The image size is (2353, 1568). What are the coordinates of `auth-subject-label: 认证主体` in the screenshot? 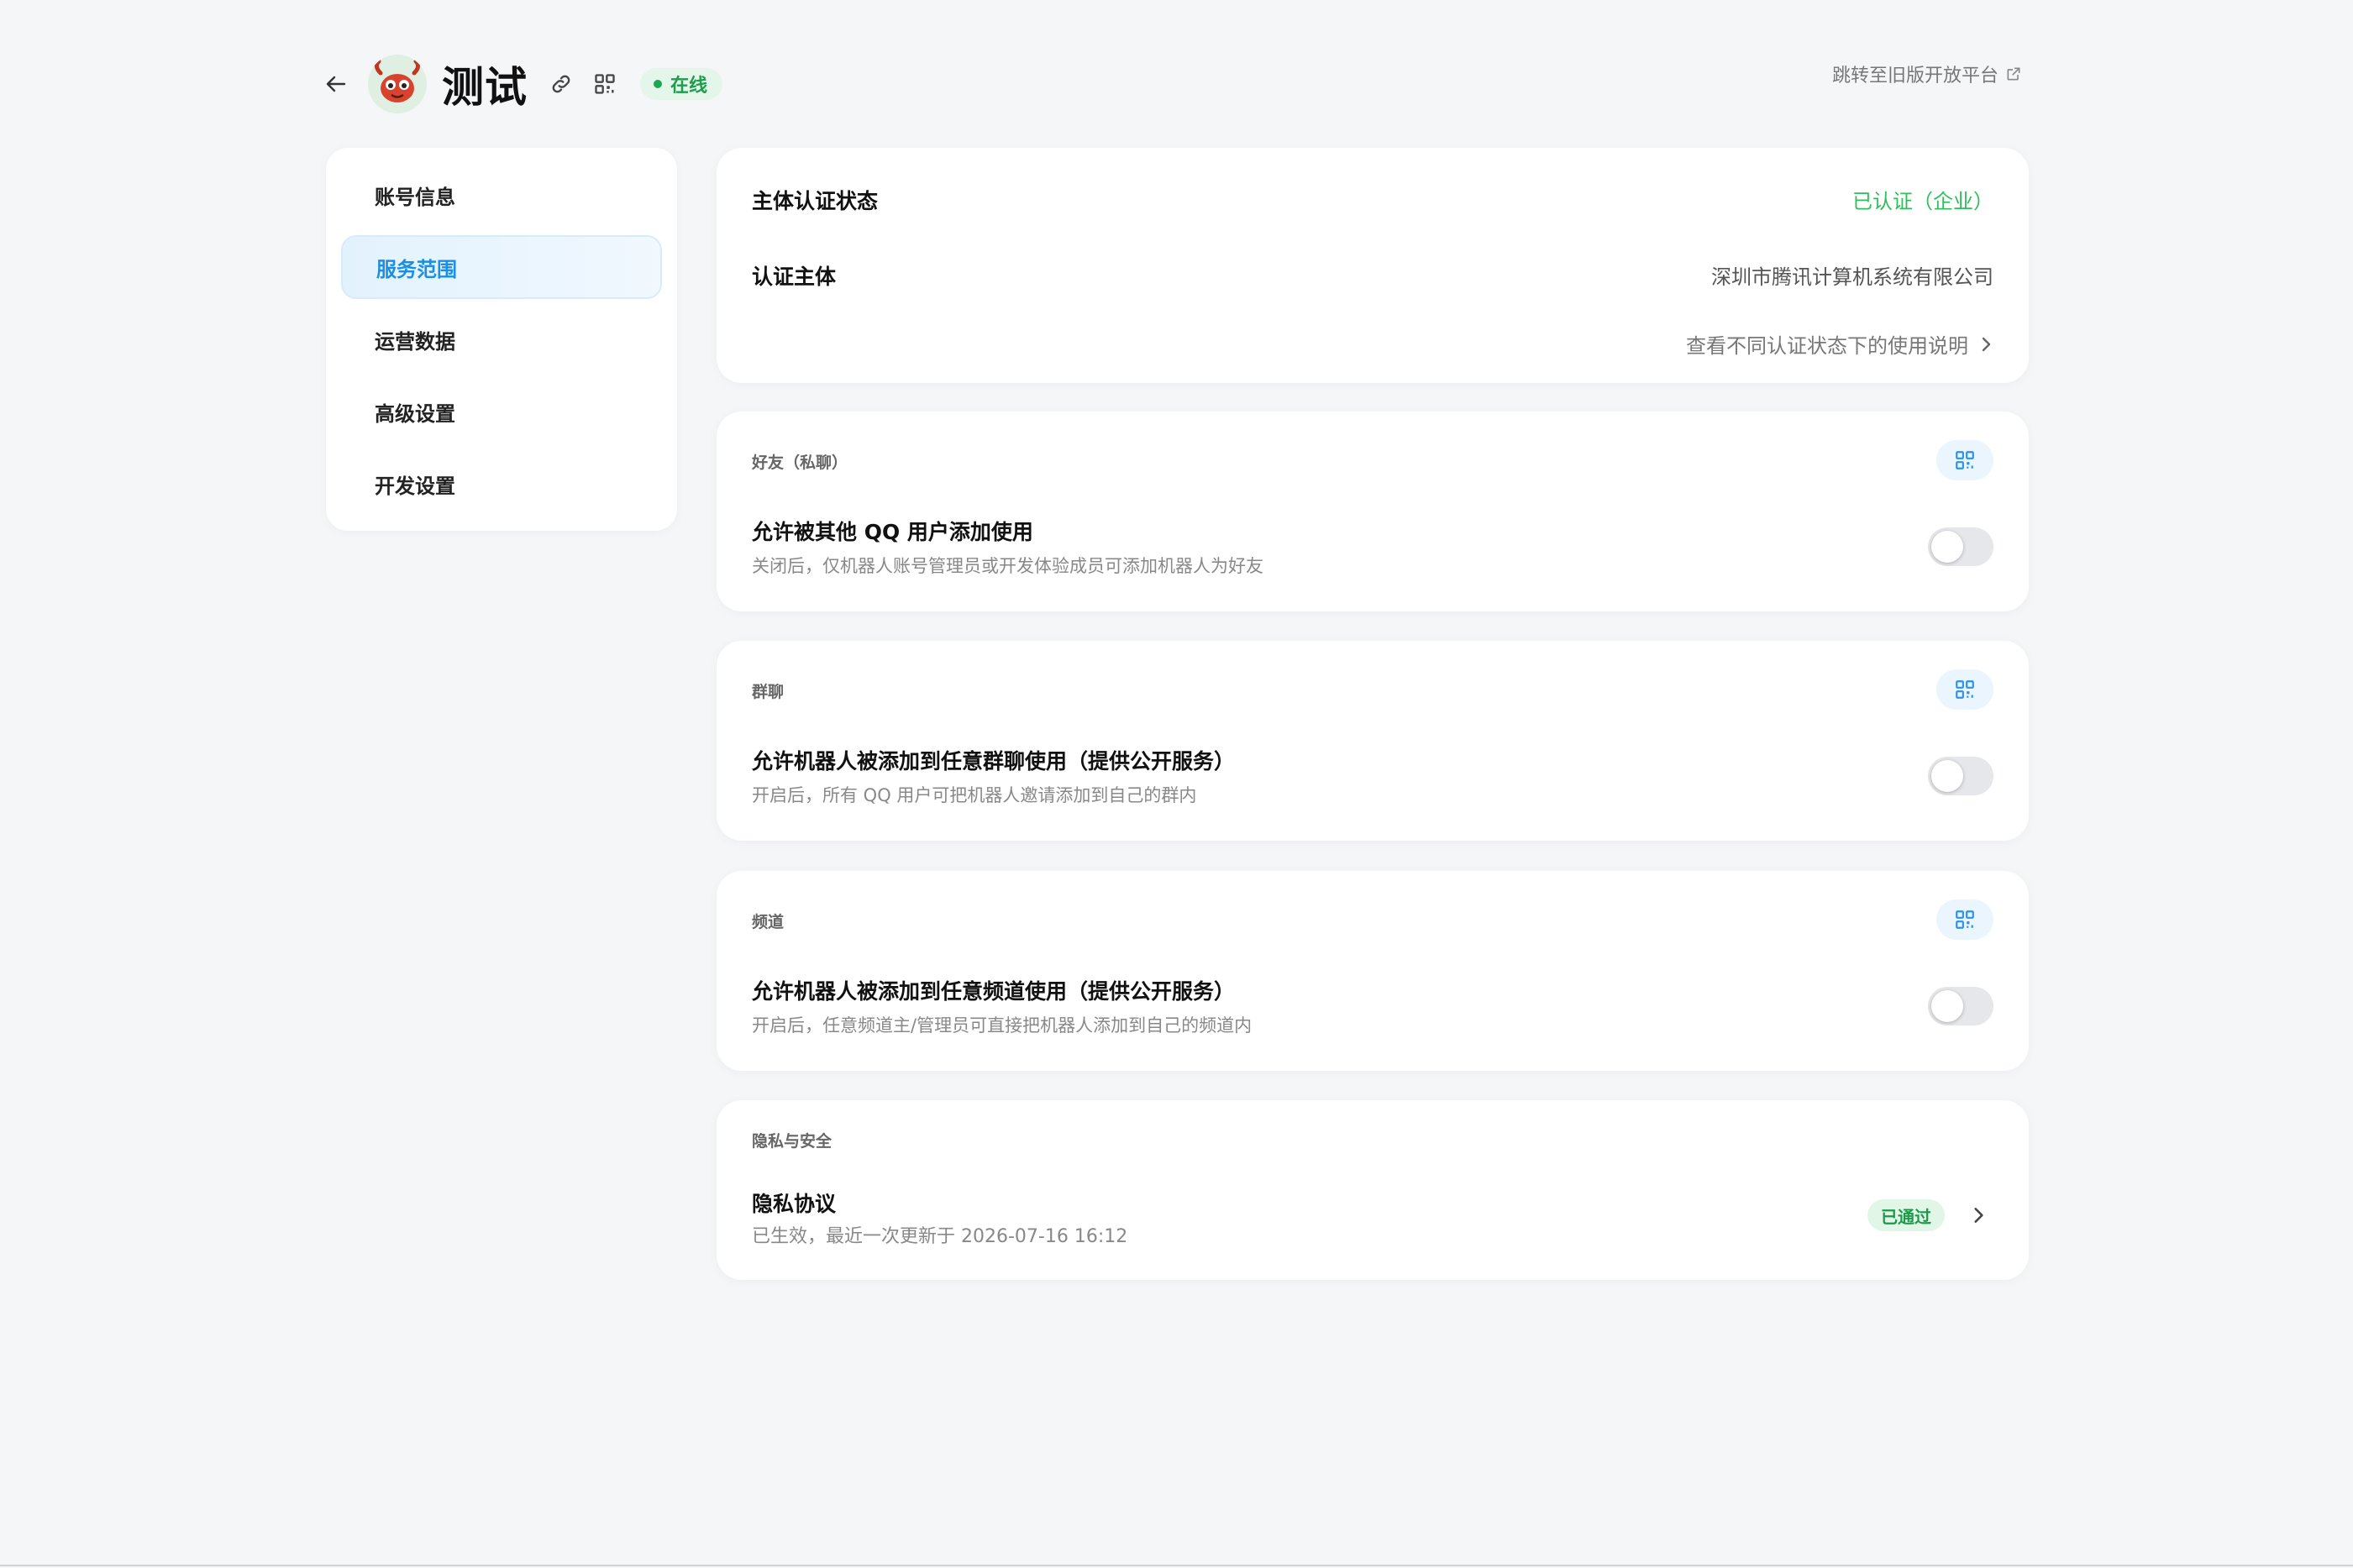 It's located at (794, 277).